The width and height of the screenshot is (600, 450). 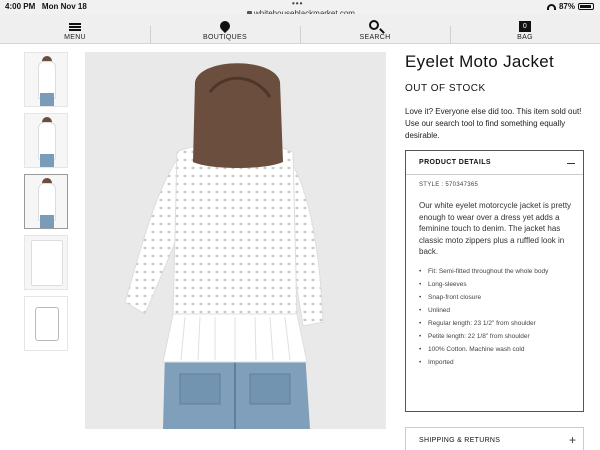 What do you see at coordinates (551, 6) in the screenshot?
I see `wifi-icon` at bounding box center [551, 6].